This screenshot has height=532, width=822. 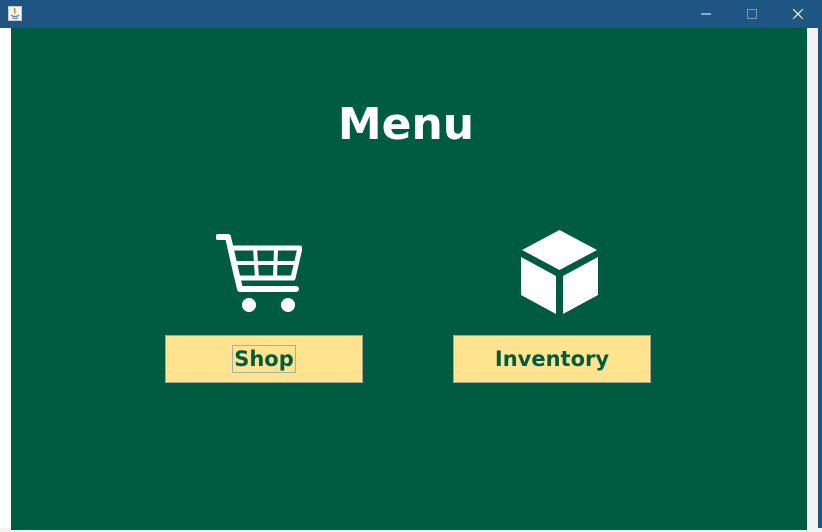 What do you see at coordinates (559, 272) in the screenshot?
I see `cube-icon` at bounding box center [559, 272].